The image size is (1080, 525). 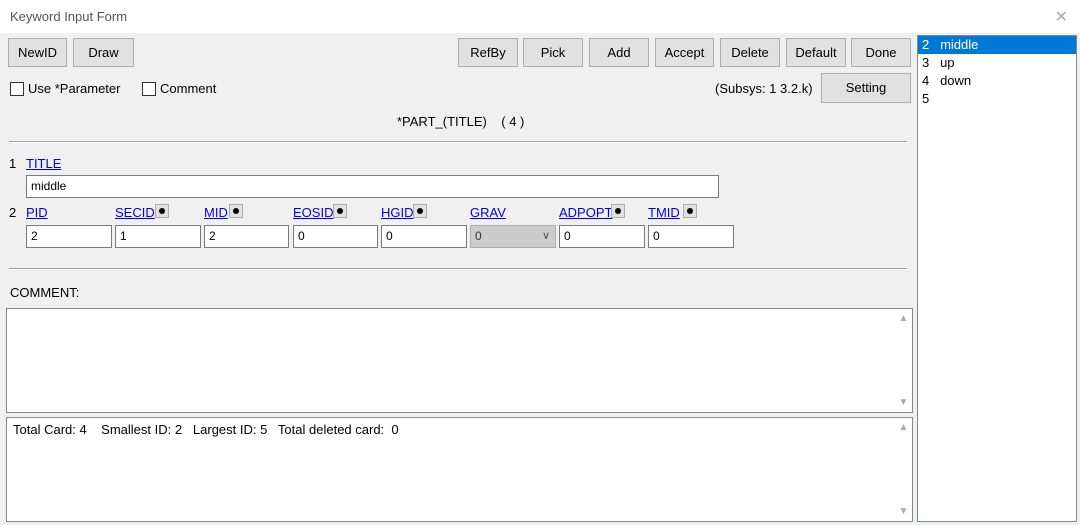 What do you see at coordinates (372, 186) in the screenshot?
I see `title-input: middle` at bounding box center [372, 186].